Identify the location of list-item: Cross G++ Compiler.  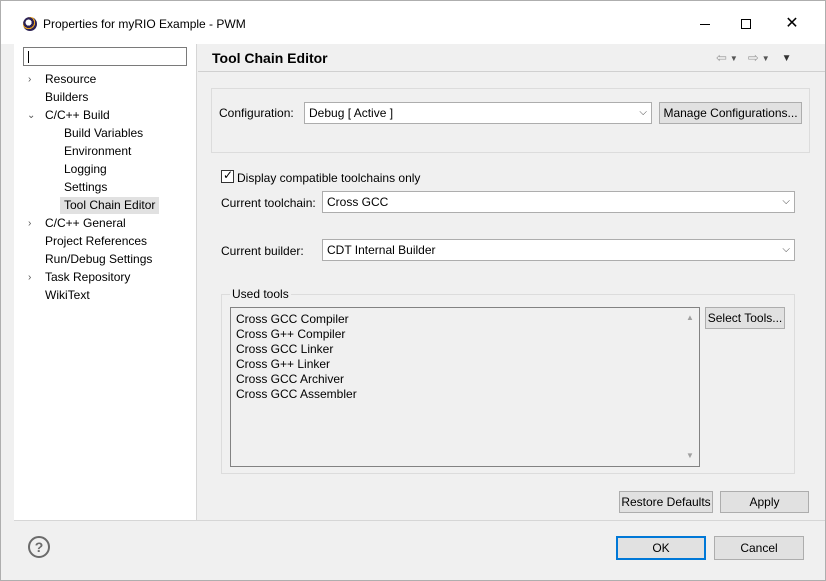
(290, 334).